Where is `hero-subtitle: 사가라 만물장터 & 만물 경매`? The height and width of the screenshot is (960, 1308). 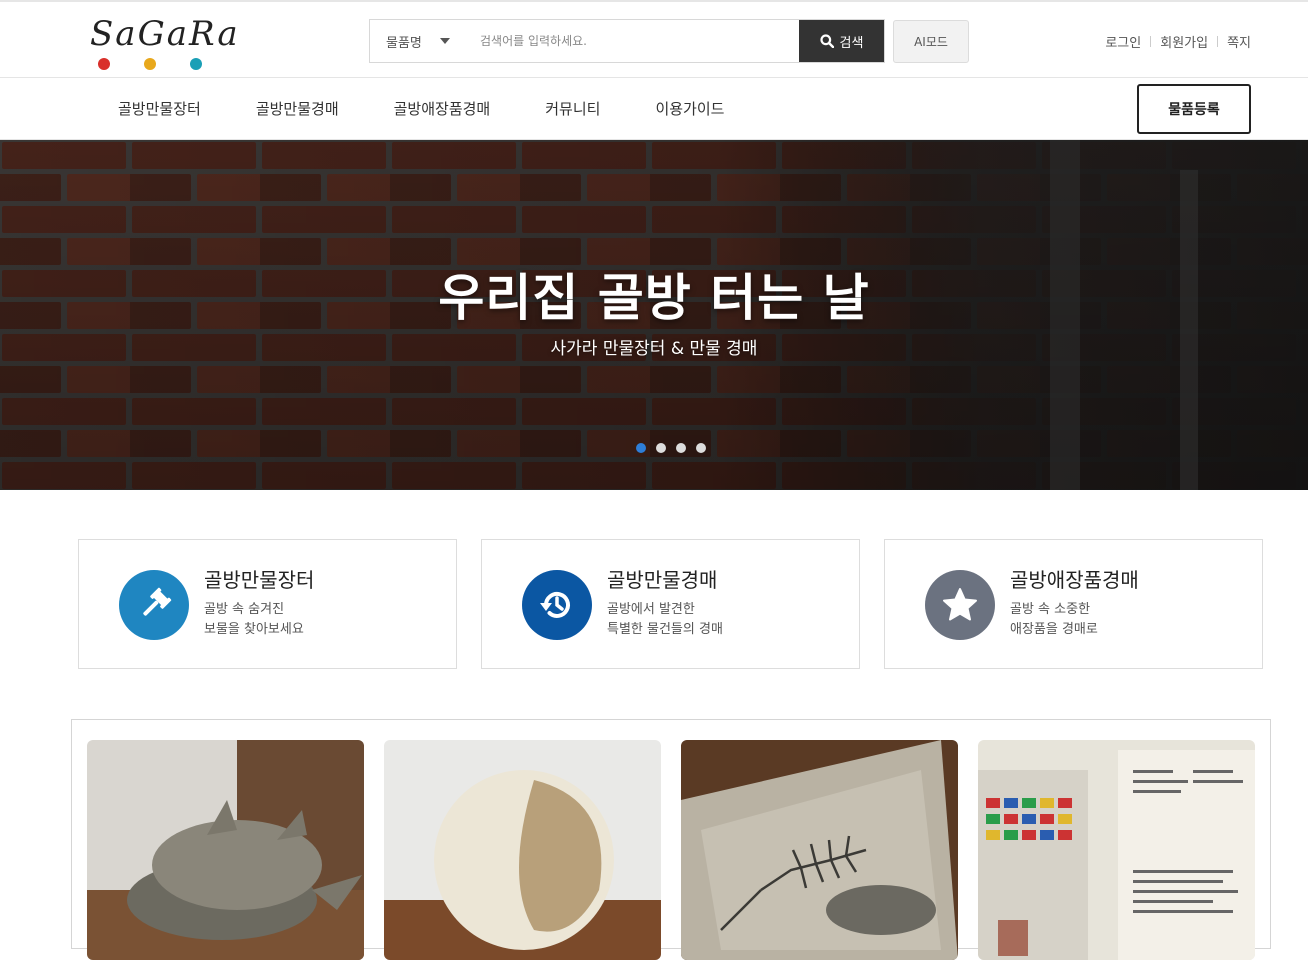 hero-subtitle: 사가라 만물장터 & 만물 경매 is located at coordinates (654, 349).